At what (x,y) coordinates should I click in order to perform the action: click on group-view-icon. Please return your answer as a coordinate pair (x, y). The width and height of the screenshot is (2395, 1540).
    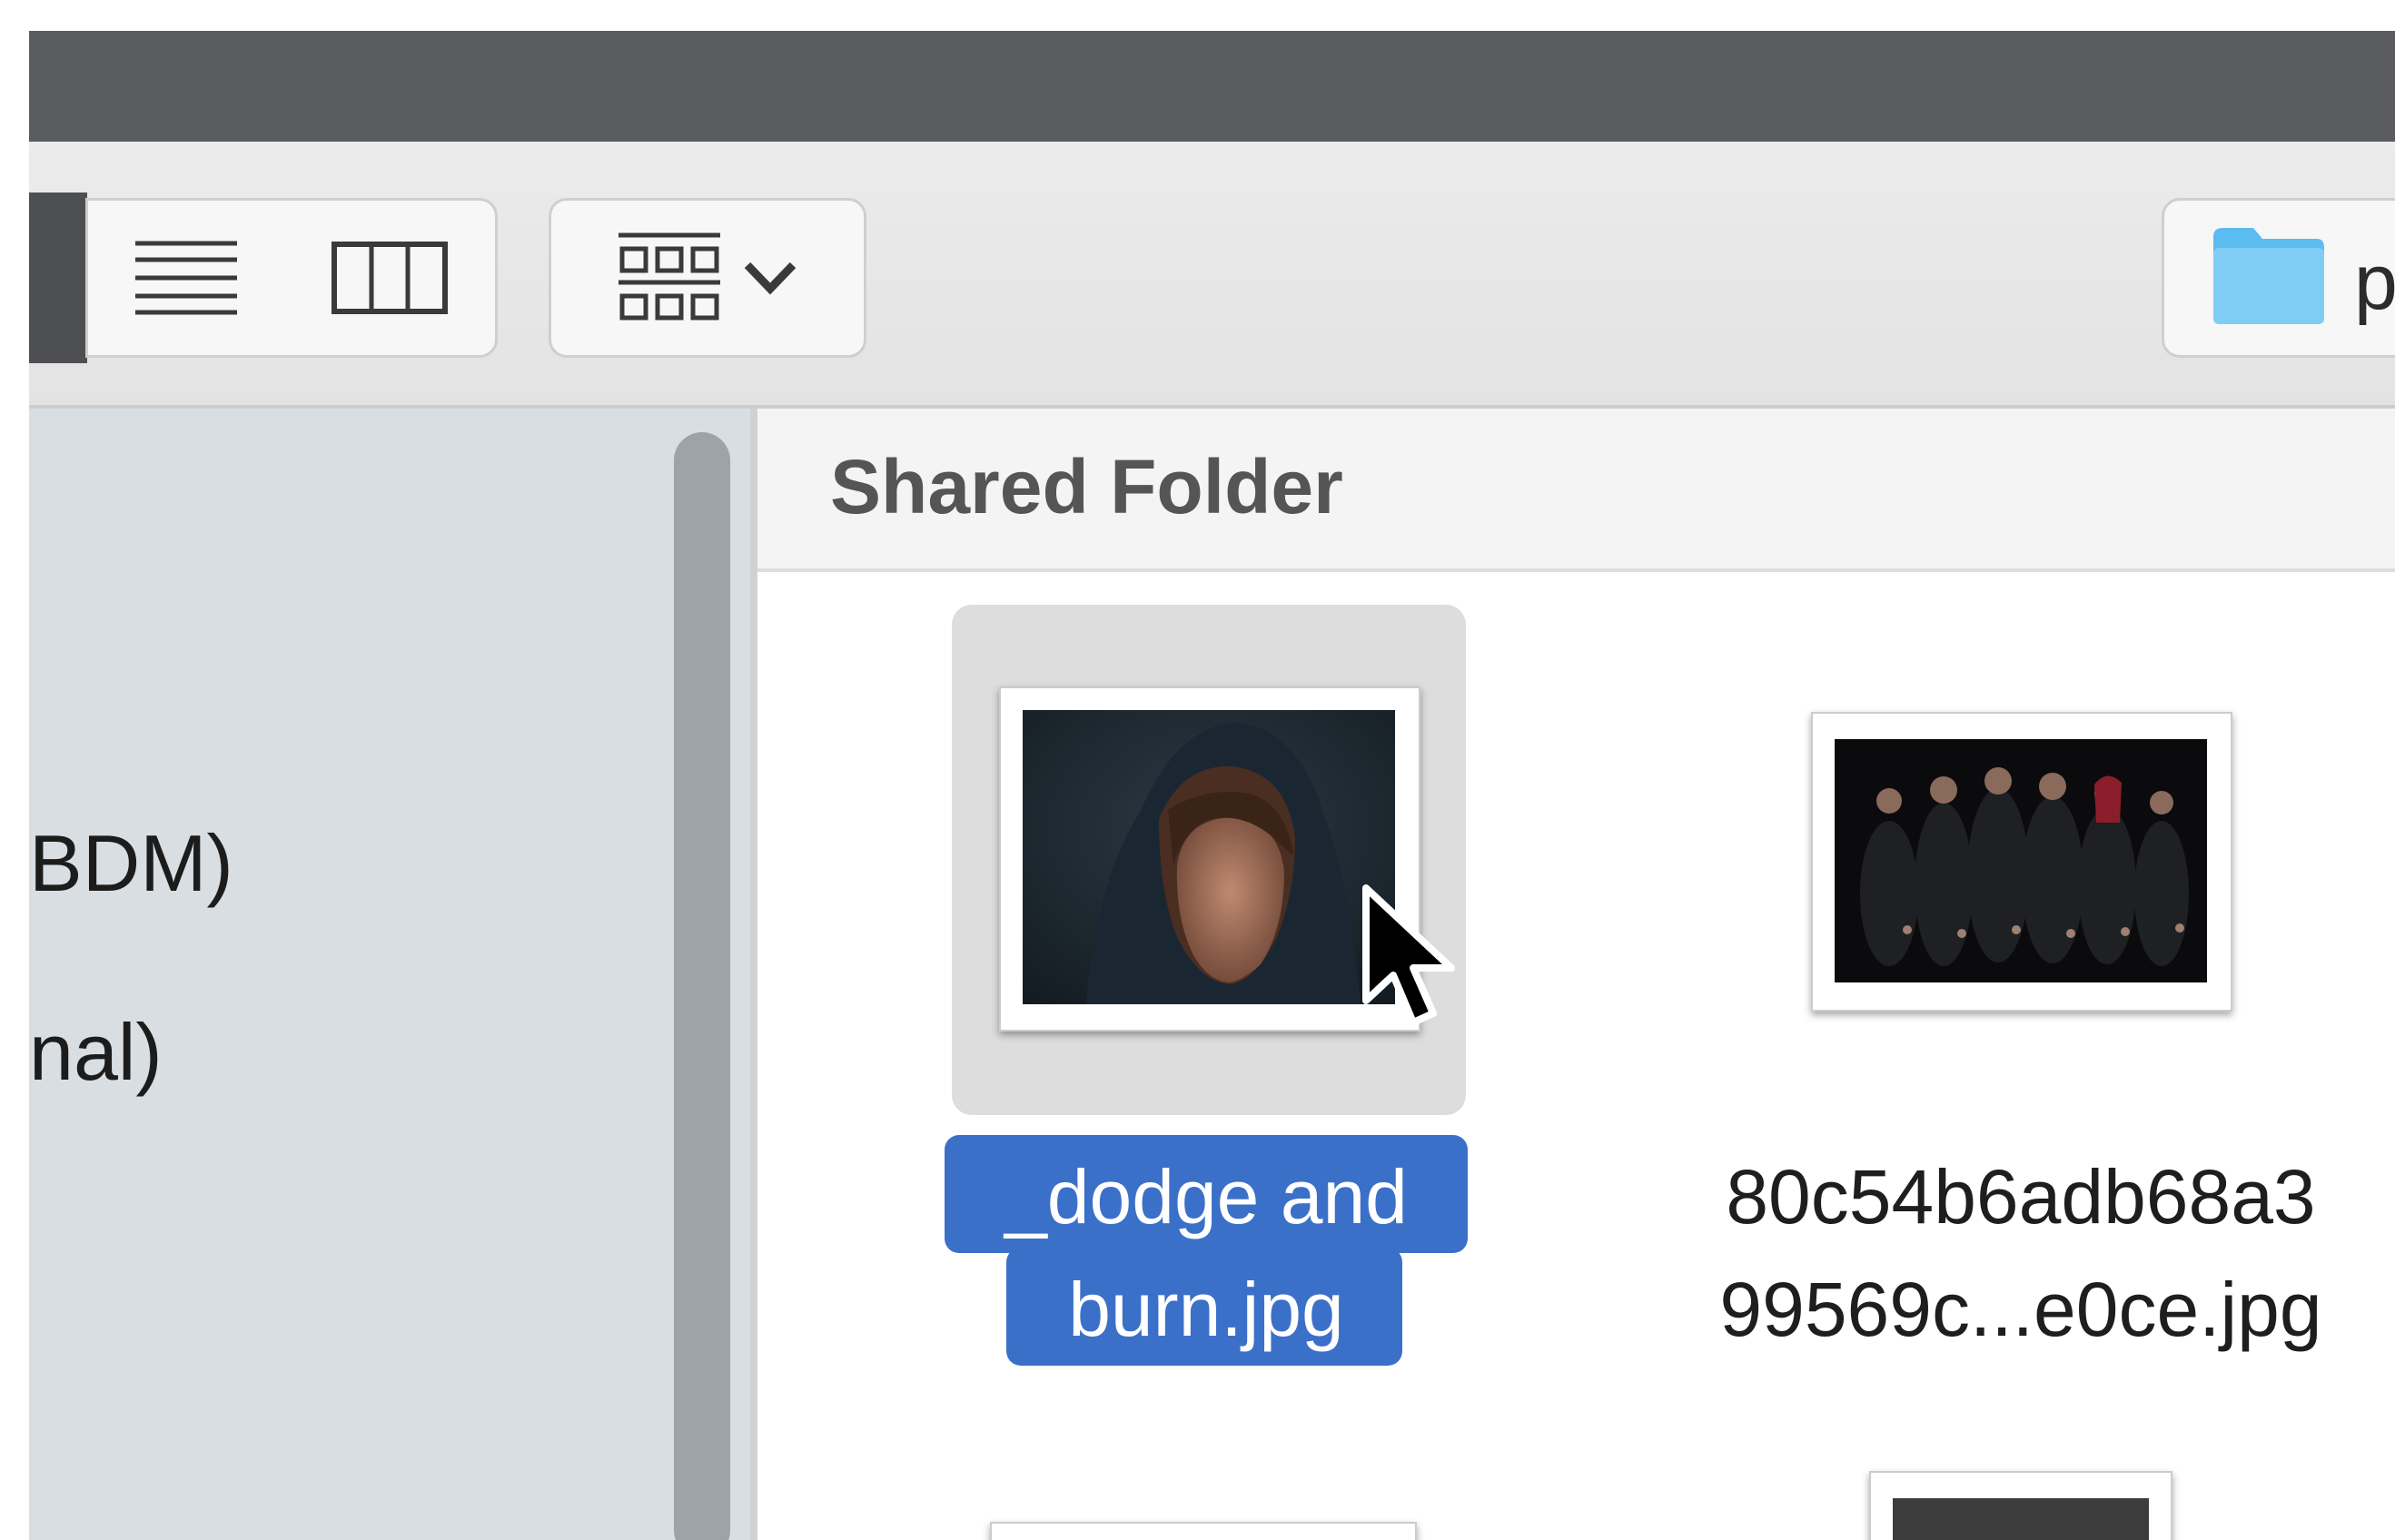
    Looking at the image, I should click on (669, 276).